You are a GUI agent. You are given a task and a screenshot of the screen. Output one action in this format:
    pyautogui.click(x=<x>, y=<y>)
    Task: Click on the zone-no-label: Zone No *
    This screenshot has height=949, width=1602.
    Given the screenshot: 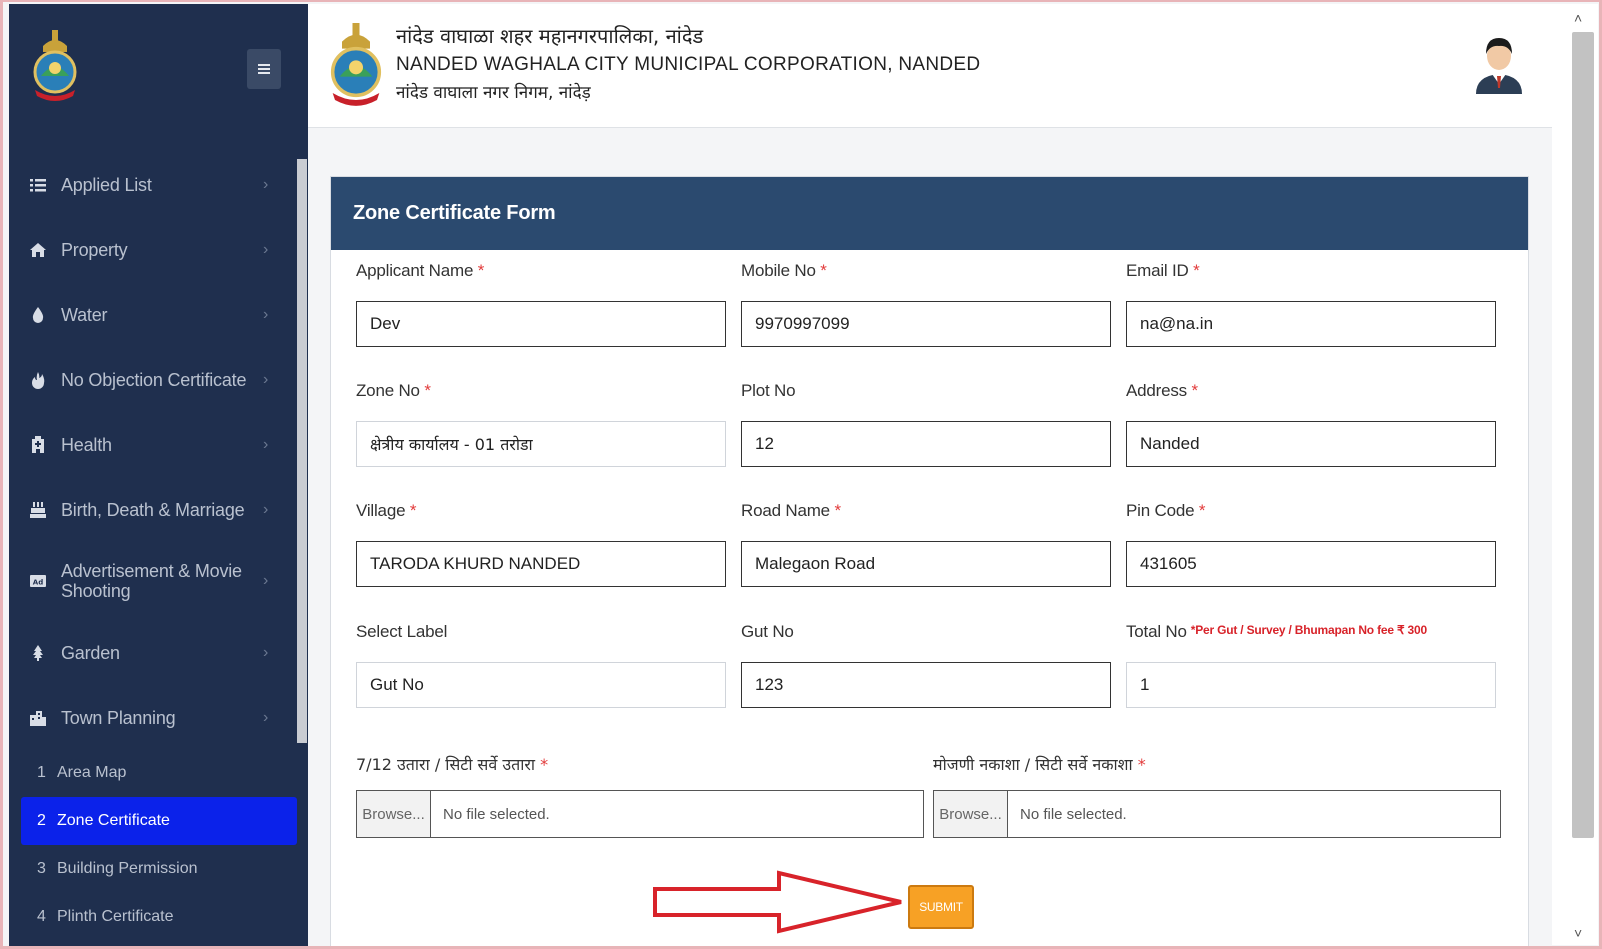 What is the action you would take?
    pyautogui.click(x=393, y=390)
    